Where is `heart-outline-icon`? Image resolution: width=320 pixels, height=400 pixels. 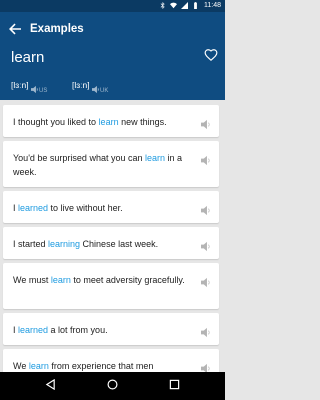
heart-outline-icon is located at coordinates (211, 55).